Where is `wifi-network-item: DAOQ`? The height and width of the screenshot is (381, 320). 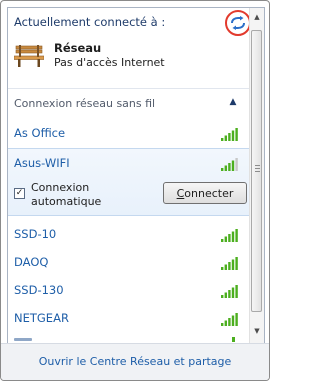 wifi-network-item: DAOQ is located at coordinates (128, 262).